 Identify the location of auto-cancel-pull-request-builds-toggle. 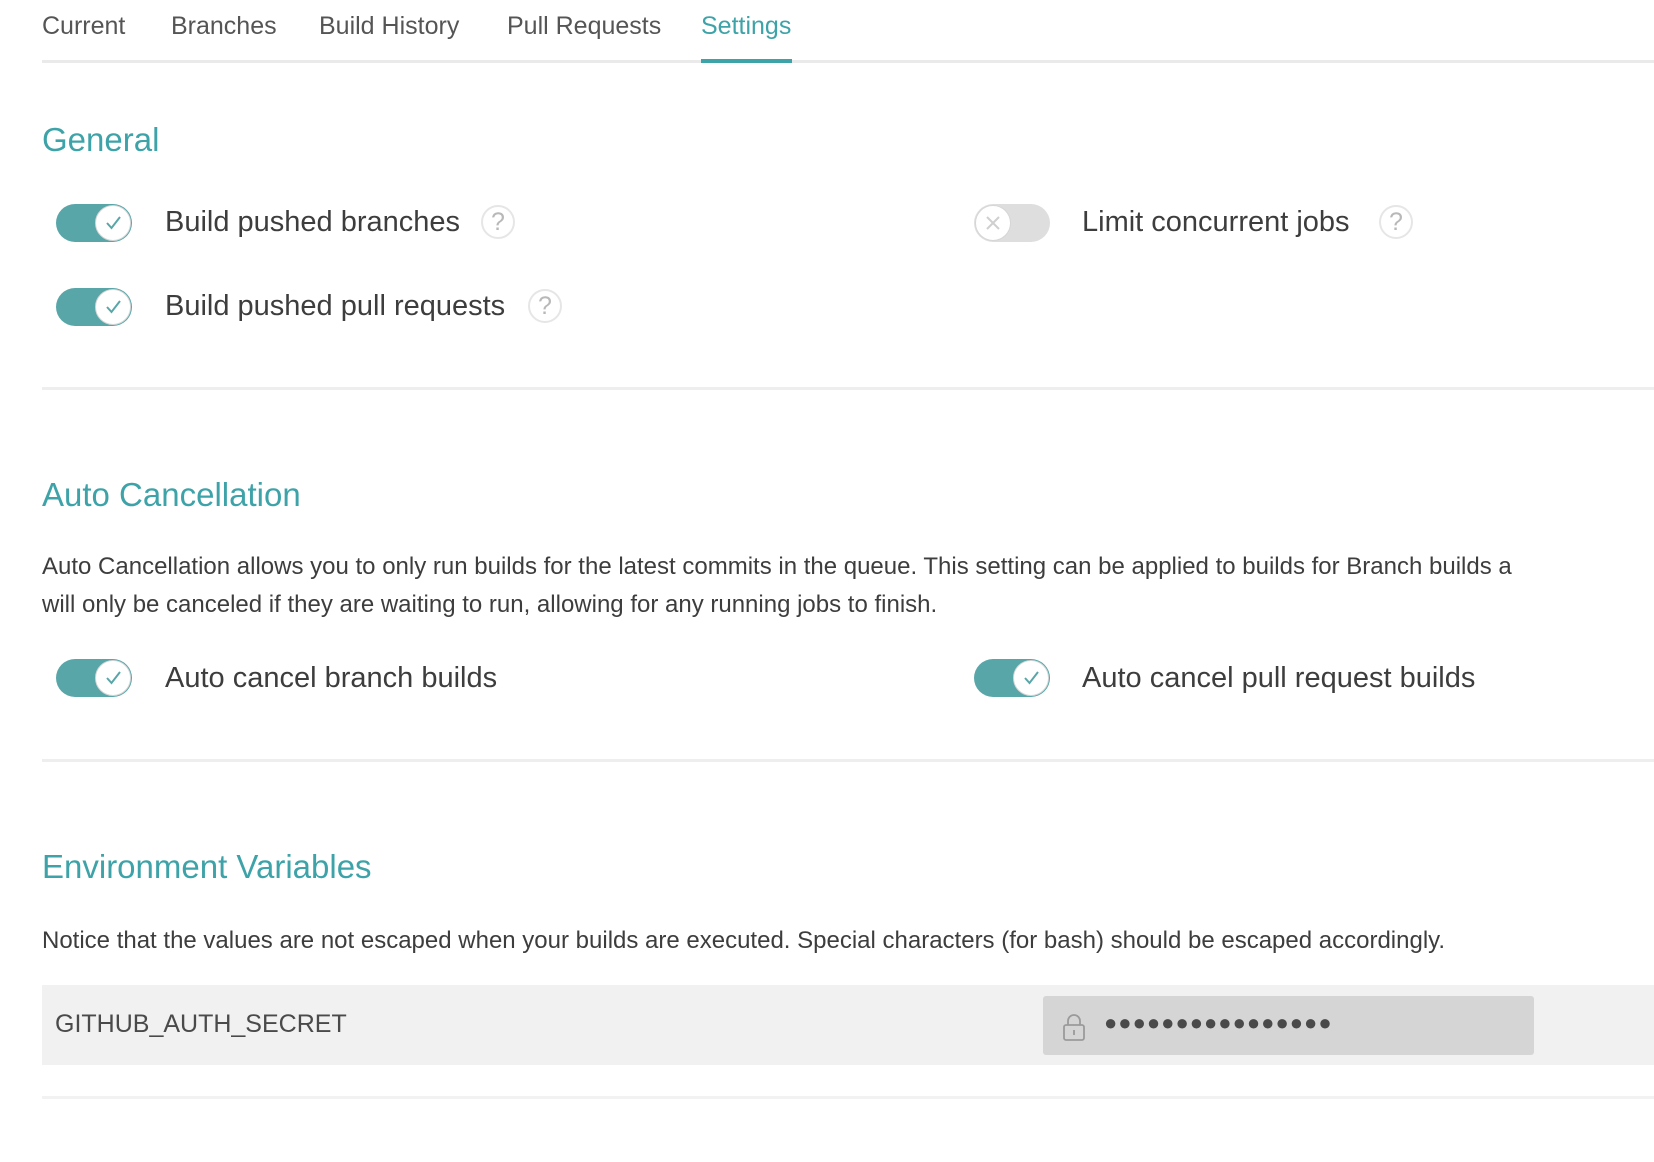
(1012, 678).